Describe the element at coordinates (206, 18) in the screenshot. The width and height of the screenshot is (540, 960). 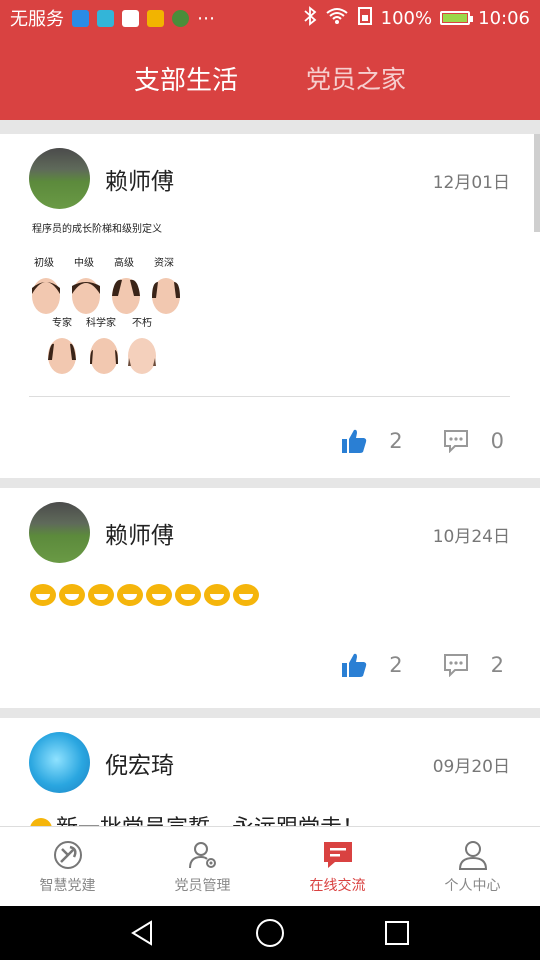
I see `more-notifications-icon: ⋯` at that location.